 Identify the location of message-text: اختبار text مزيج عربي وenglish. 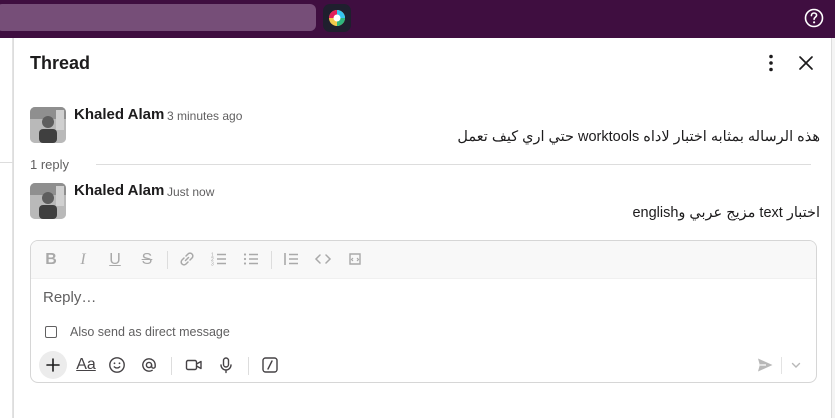
(726, 213).